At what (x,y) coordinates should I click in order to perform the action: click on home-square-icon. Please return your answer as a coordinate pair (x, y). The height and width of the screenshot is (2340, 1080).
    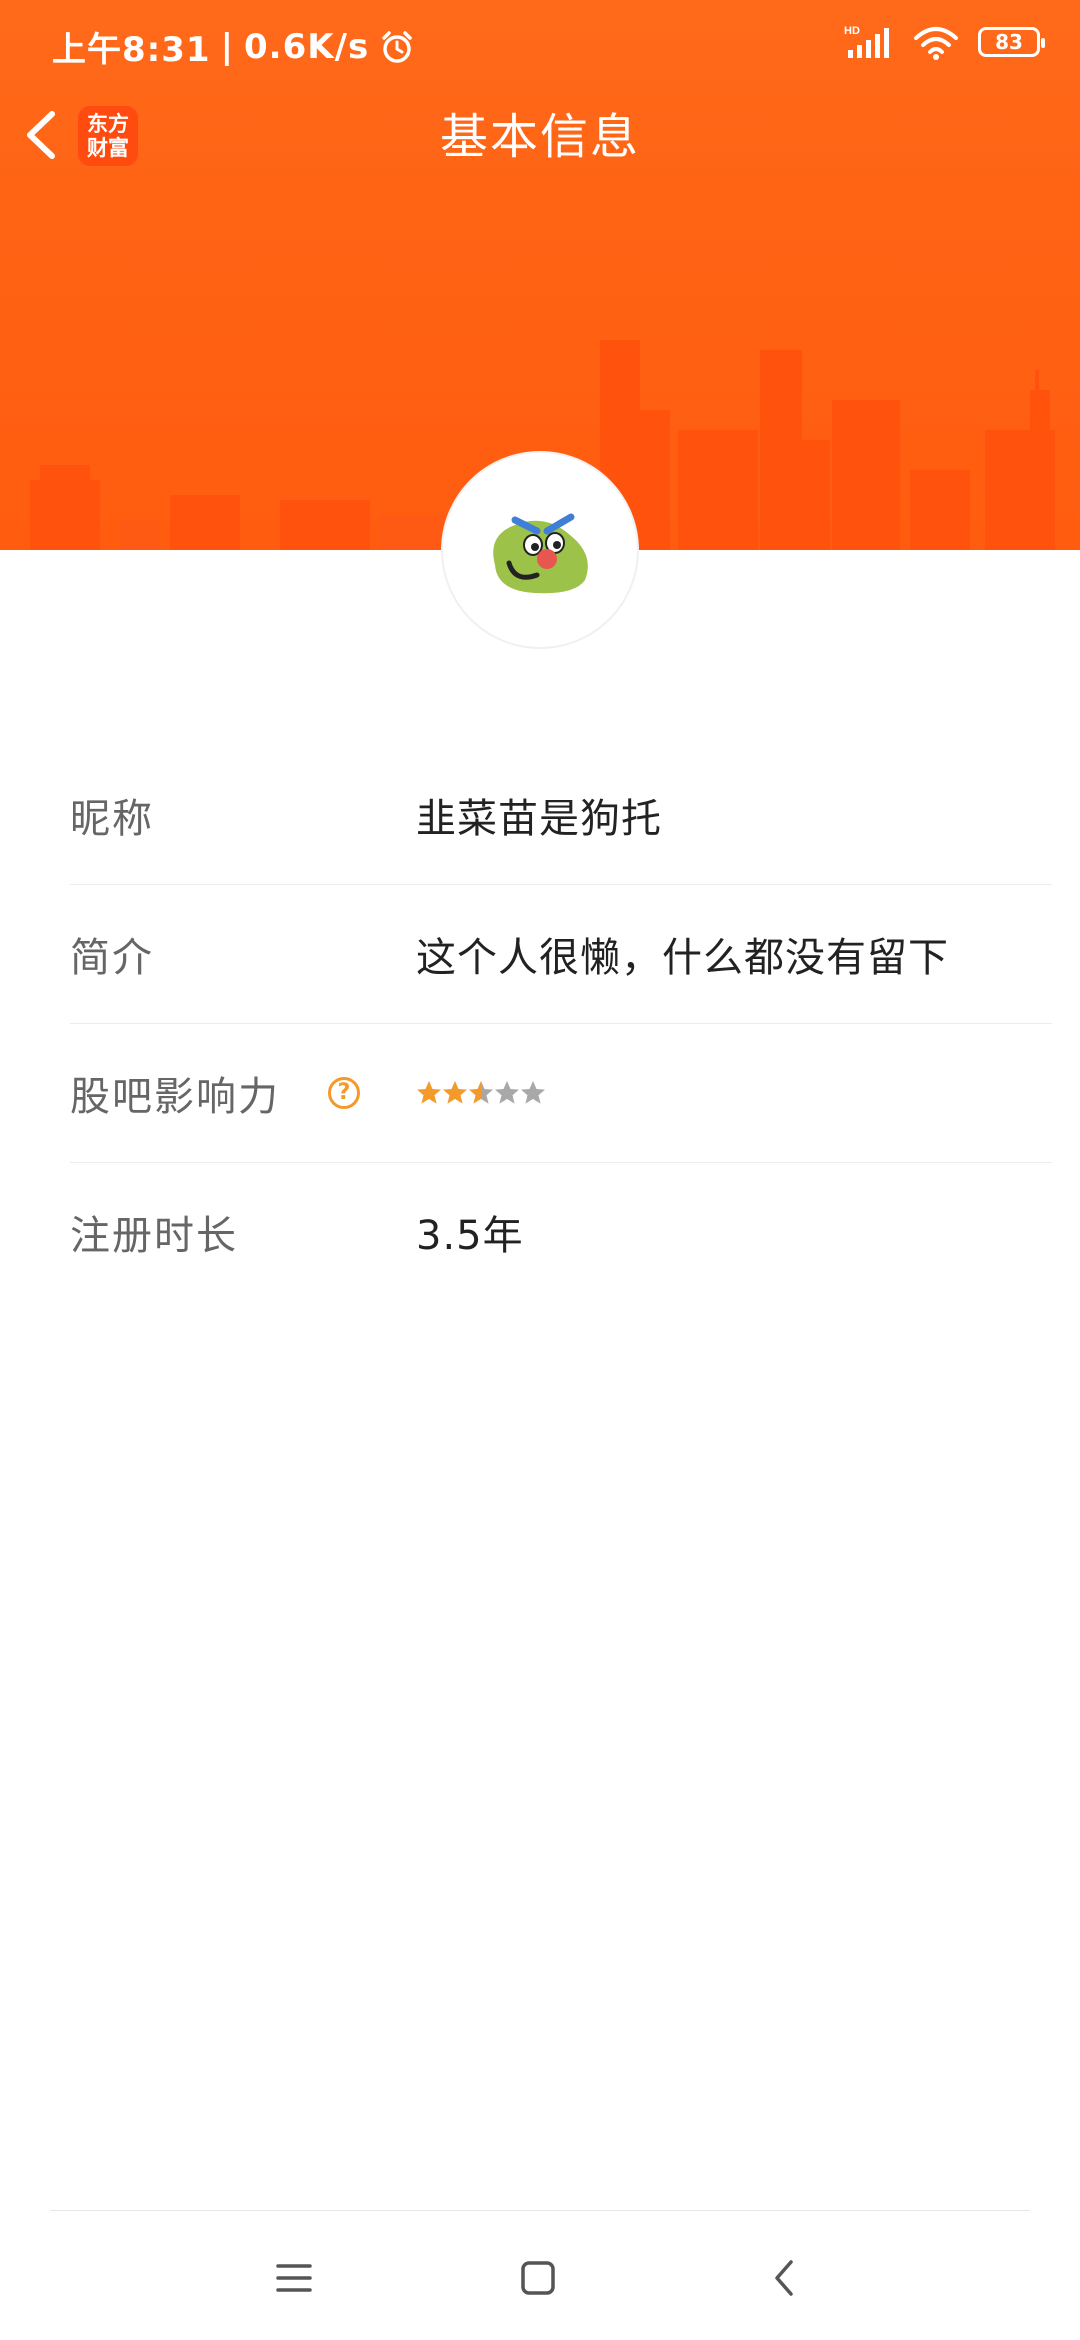
    Looking at the image, I should click on (538, 2278).